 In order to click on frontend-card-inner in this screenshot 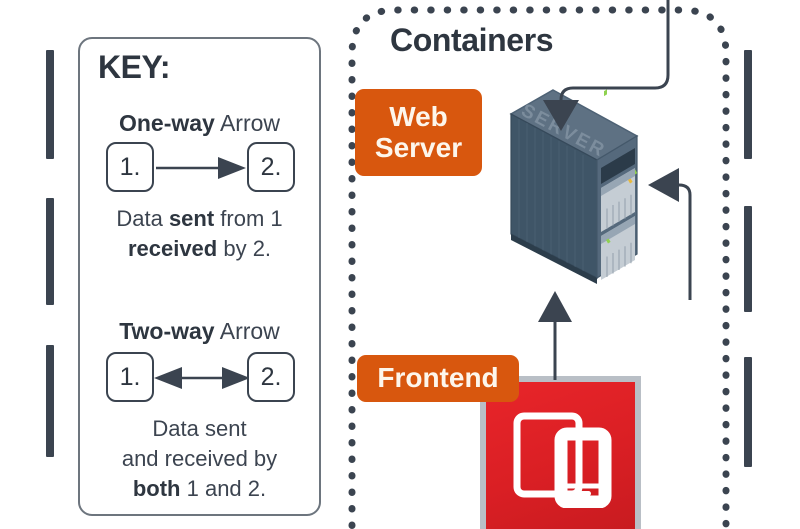, I will do `click(560, 455)`.